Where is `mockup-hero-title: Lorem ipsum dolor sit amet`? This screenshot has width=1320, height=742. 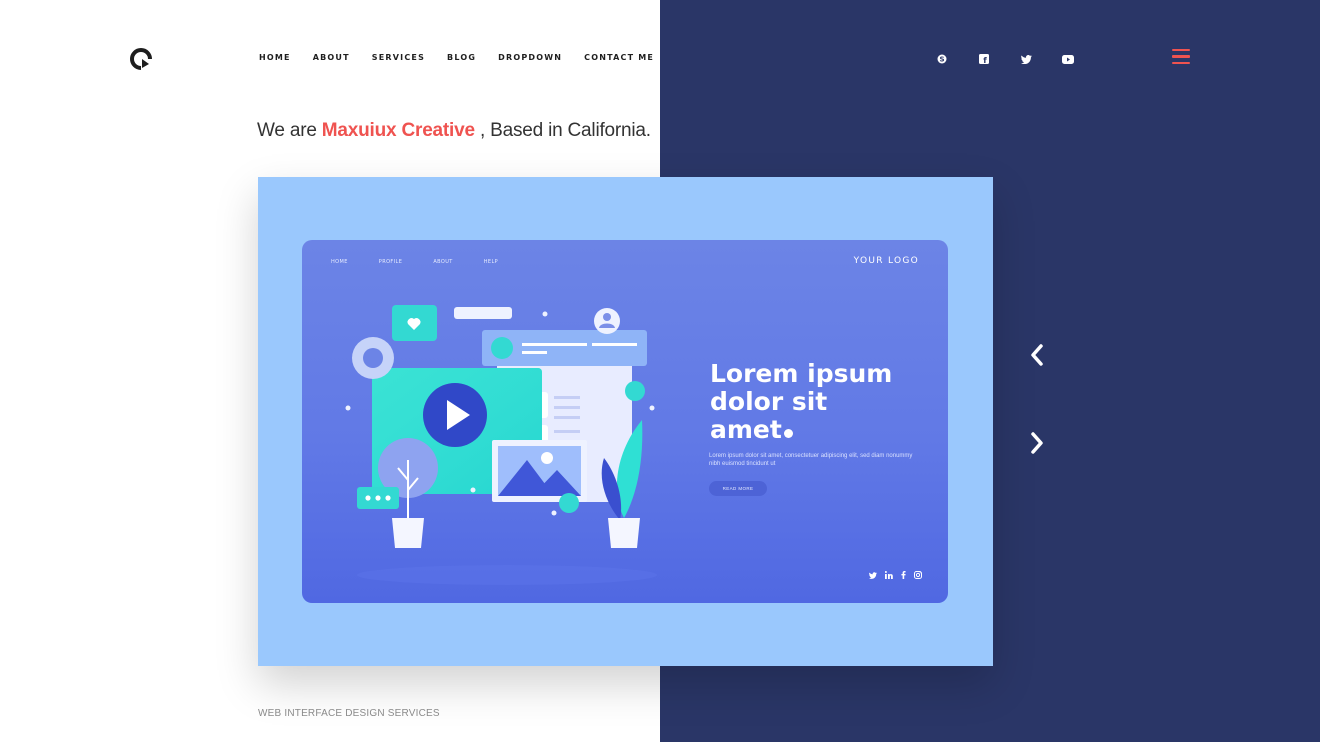
mockup-hero-title: Lorem ipsum dolor sit amet is located at coordinates (815, 402).